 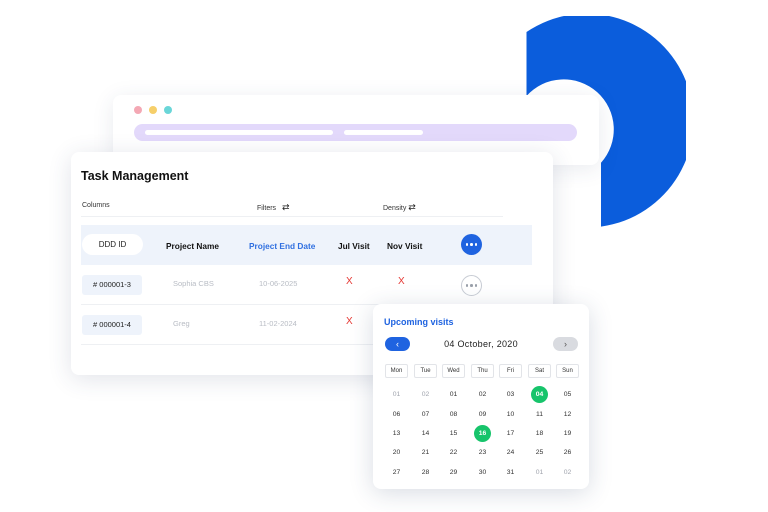 I want to click on weekday-tue: Tue, so click(x=425, y=371).